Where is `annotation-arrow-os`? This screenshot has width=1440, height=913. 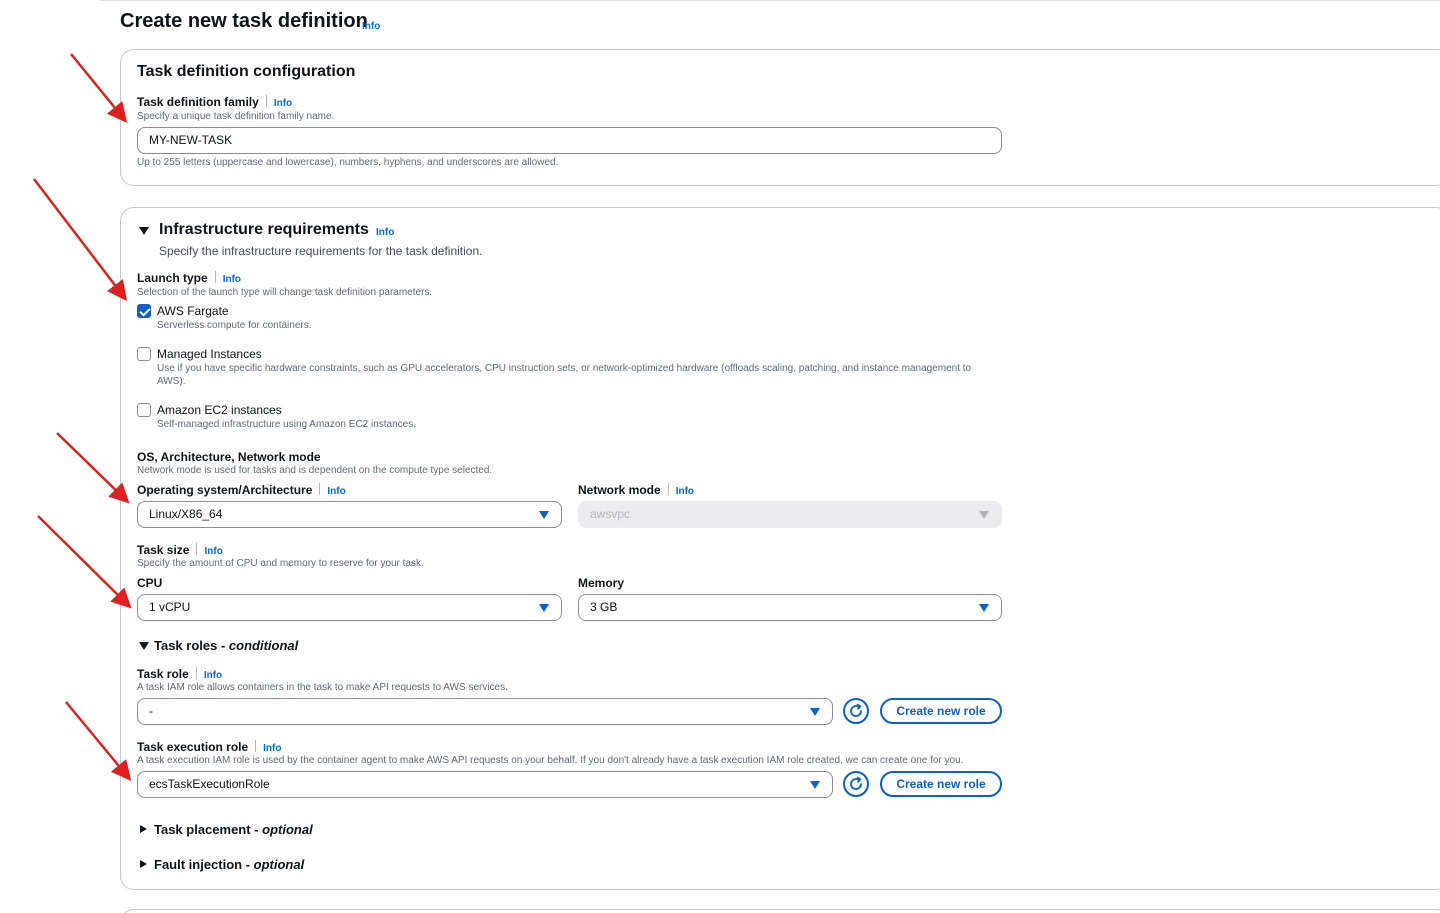
annotation-arrow-os is located at coordinates (93, 468).